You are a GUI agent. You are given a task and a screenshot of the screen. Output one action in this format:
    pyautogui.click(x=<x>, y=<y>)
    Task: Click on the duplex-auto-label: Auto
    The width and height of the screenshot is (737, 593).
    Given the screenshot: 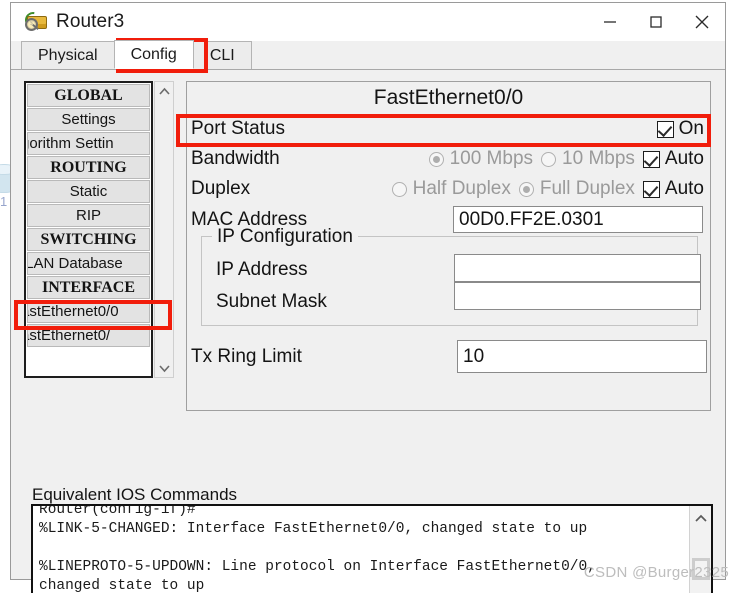 What is the action you would take?
    pyautogui.click(x=684, y=188)
    